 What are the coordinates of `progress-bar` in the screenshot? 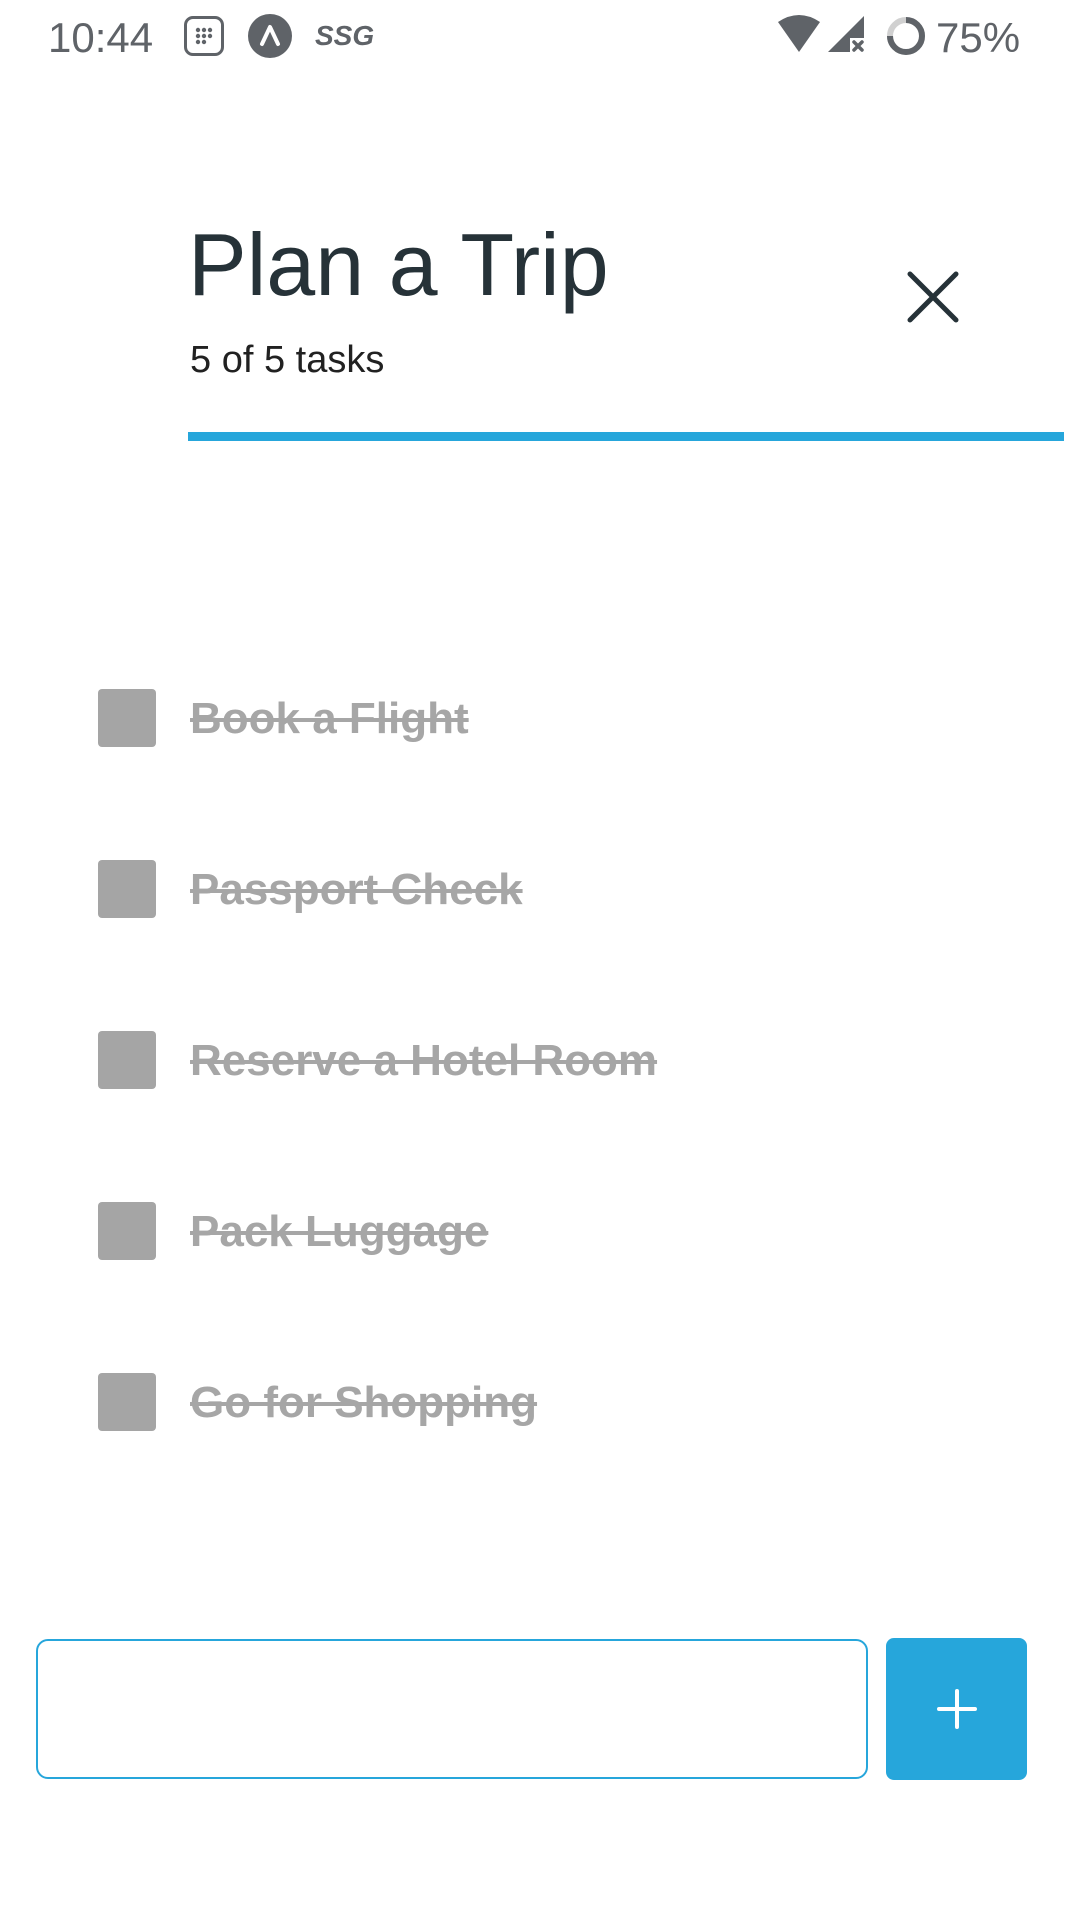 It's located at (626, 436).